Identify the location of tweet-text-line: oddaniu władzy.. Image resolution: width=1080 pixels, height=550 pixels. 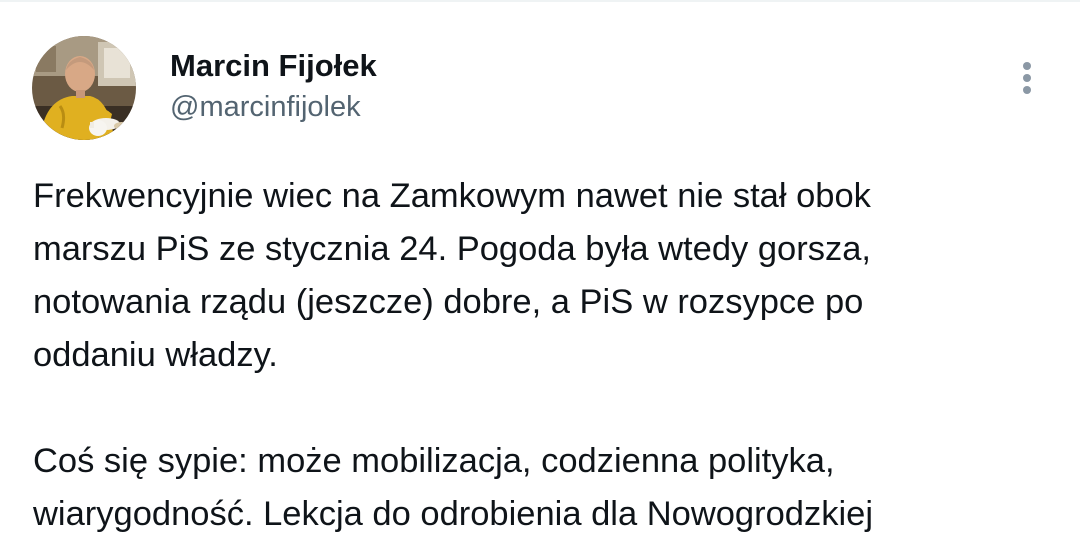
(155, 355).